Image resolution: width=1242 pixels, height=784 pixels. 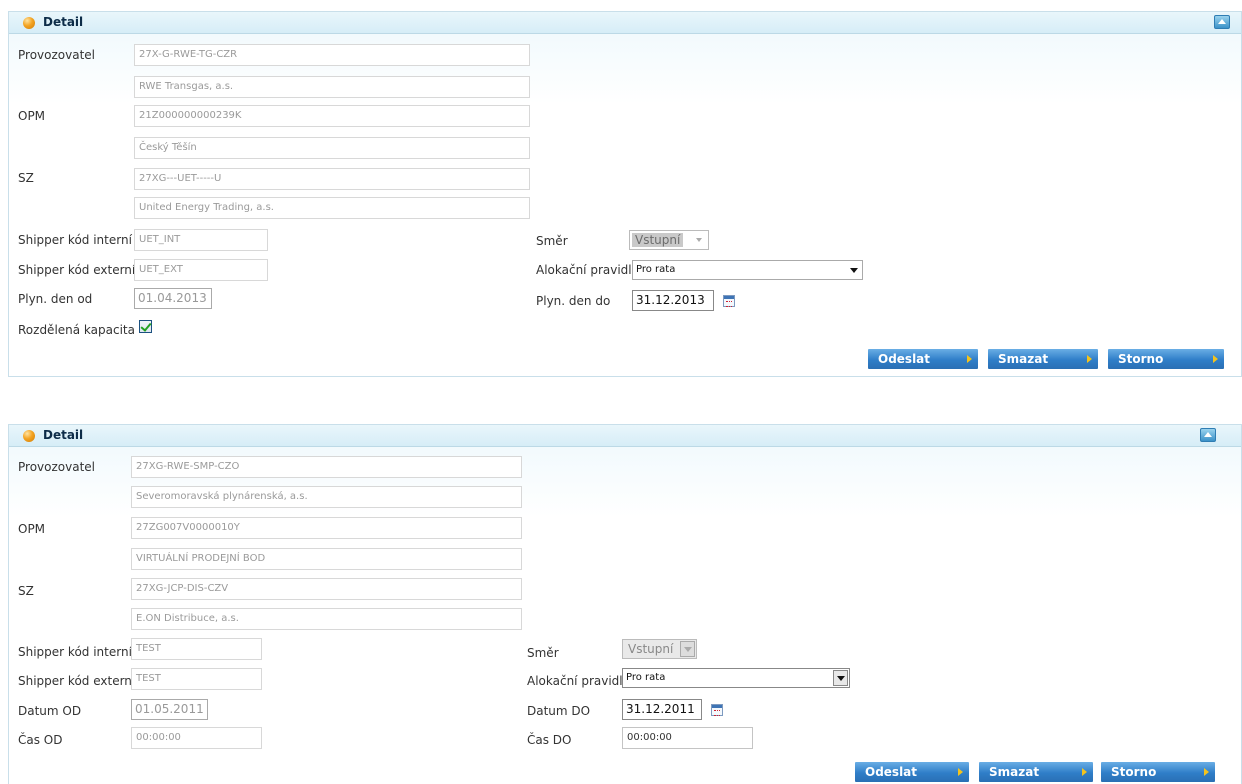 What do you see at coordinates (549, 740) in the screenshot?
I see `label-time-to: Čas DO` at bounding box center [549, 740].